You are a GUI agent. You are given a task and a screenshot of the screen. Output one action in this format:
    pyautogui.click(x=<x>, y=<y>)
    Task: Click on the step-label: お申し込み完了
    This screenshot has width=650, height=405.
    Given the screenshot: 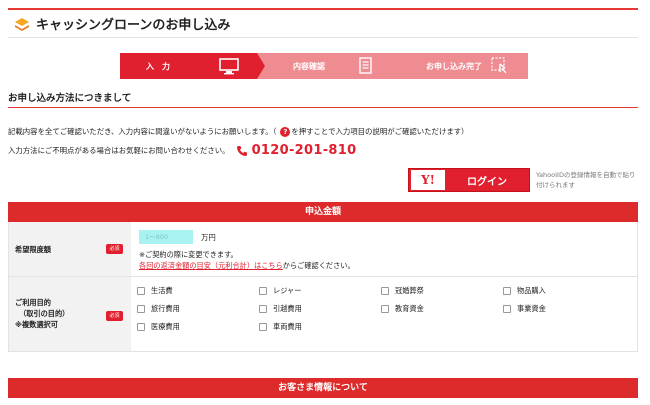 What is the action you would take?
    pyautogui.click(x=454, y=66)
    